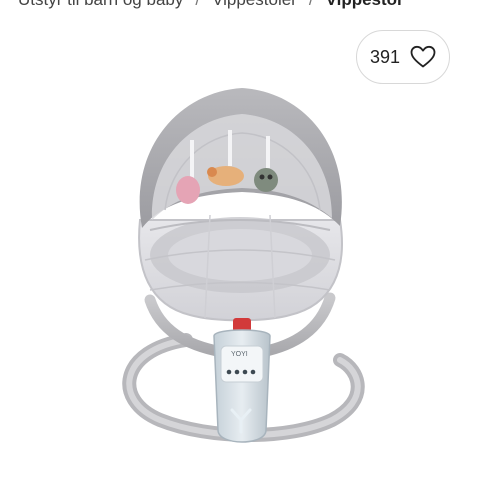 The image size is (480, 480). What do you see at coordinates (240, 268) in the screenshot?
I see `seat-net` at bounding box center [240, 268].